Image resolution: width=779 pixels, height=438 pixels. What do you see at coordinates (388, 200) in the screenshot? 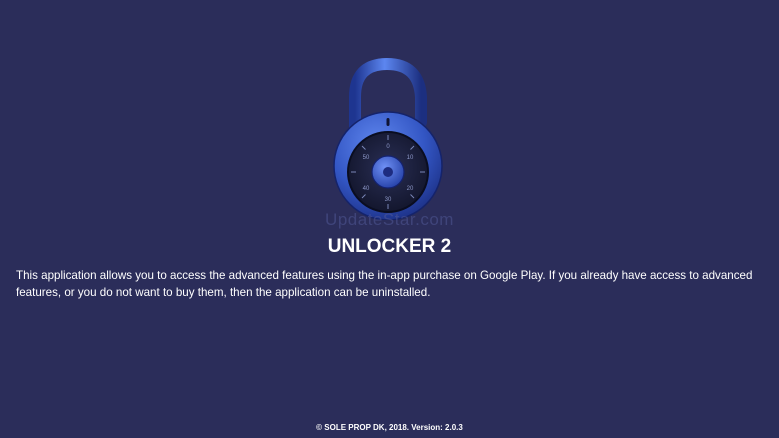
I see `svg-text: 30` at bounding box center [388, 200].